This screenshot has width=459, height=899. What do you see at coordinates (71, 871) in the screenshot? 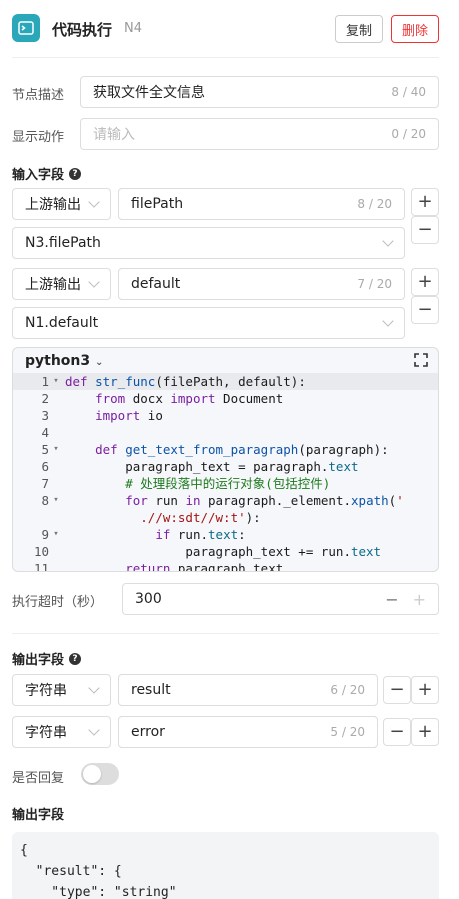
I see `json-line: "result": {` at bounding box center [71, 871].